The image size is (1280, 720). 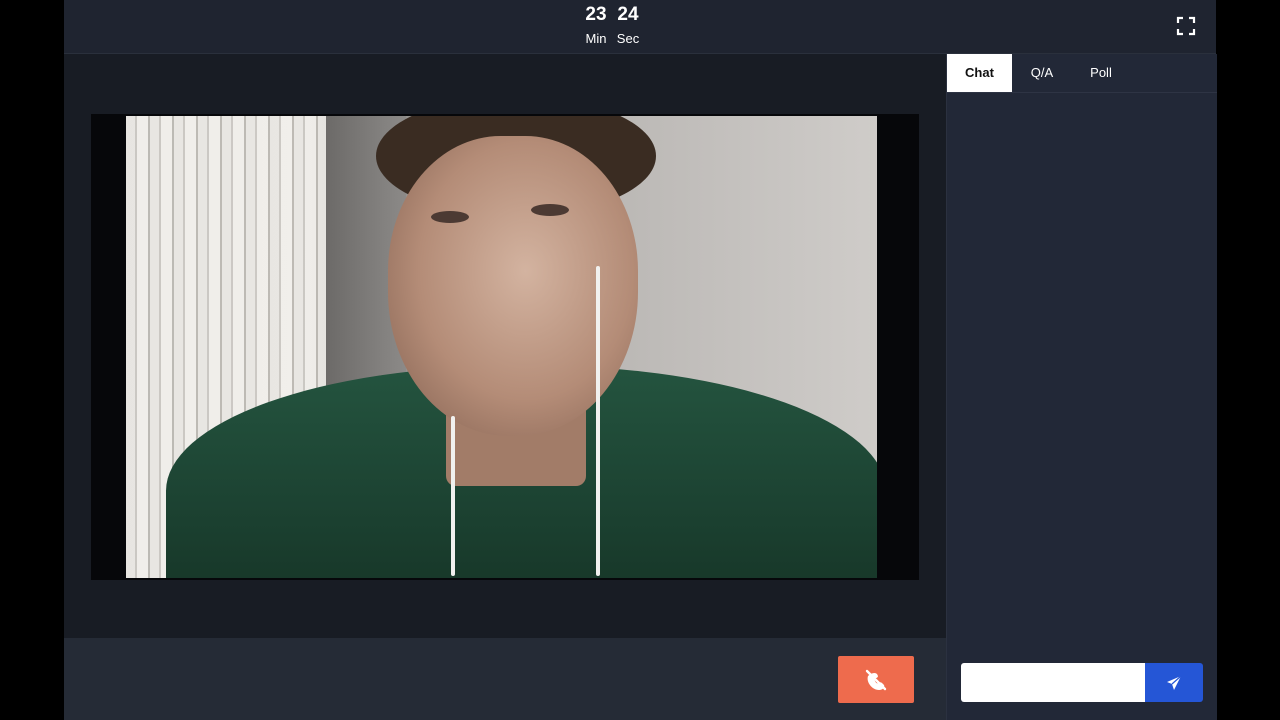 I want to click on tab-chat: Chat, so click(x=979, y=73).